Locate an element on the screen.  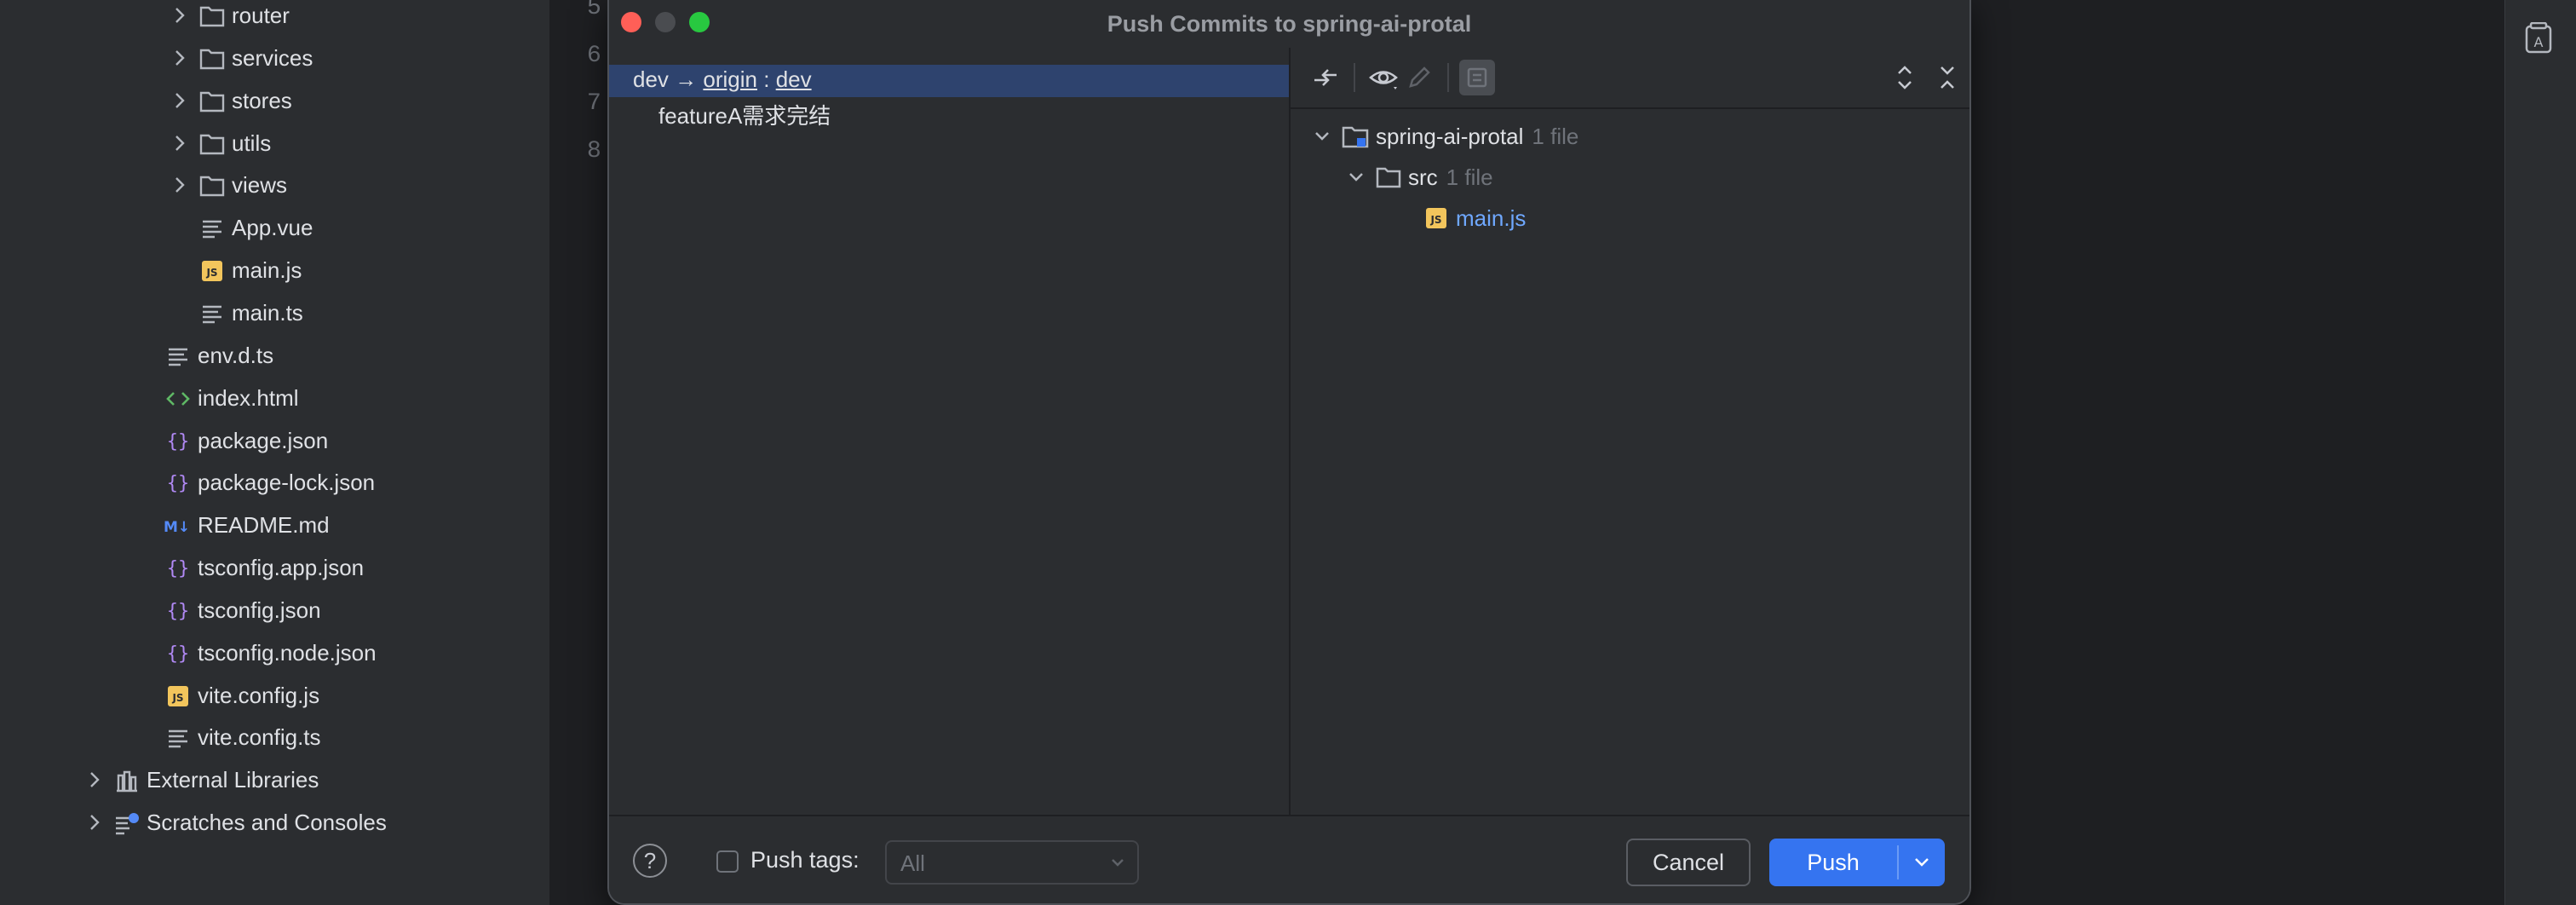
dialog-title: Push Commits to spring-ai-protal is located at coordinates (1289, 24).